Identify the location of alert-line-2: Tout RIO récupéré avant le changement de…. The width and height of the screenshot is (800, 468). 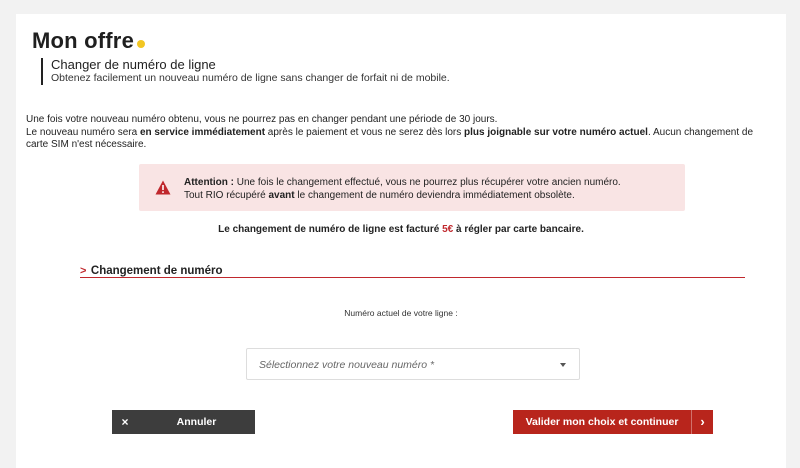
(402, 196).